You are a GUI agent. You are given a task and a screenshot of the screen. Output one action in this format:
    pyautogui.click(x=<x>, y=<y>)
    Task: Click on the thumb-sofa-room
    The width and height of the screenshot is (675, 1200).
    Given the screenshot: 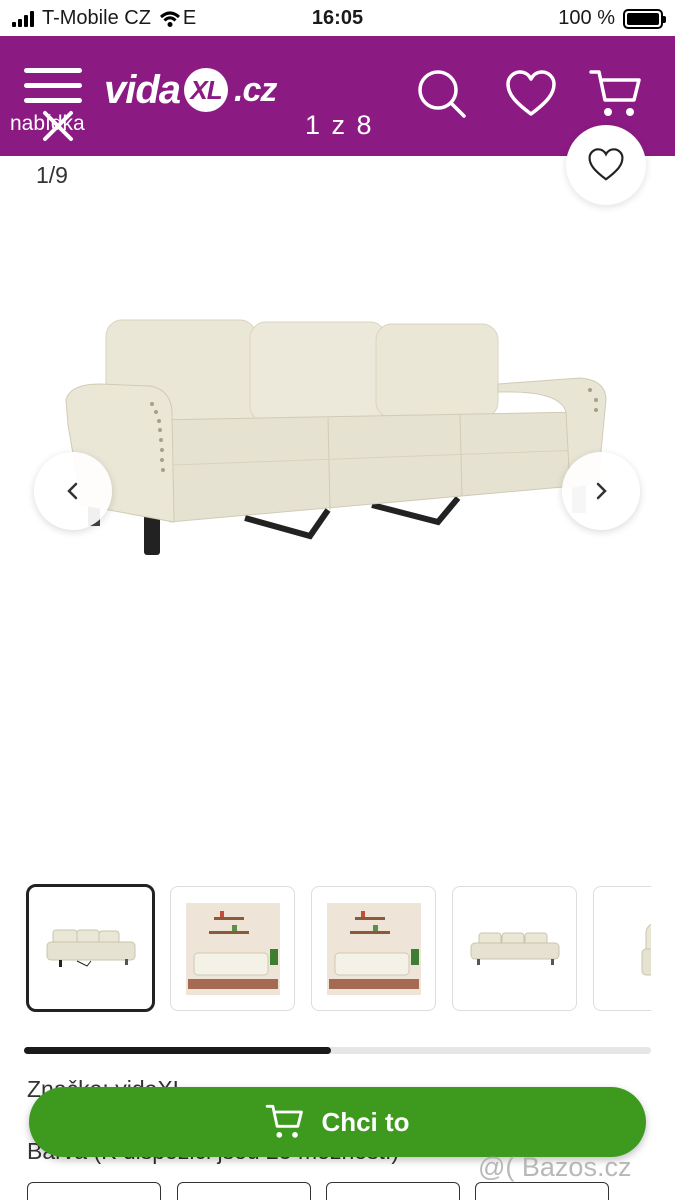 What is the action you would take?
    pyautogui.click(x=232, y=948)
    